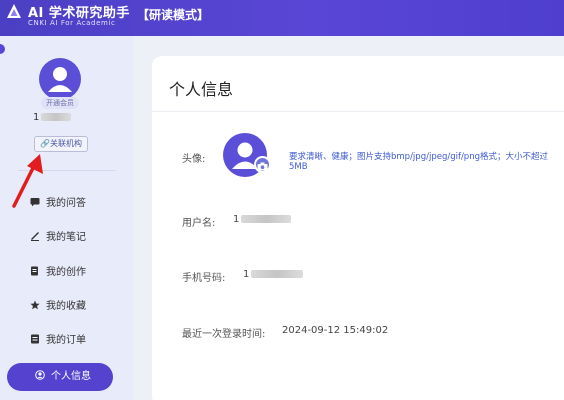 This screenshot has height=400, width=564. I want to click on sidebar-item-notes: 我的笔记, so click(58, 238).